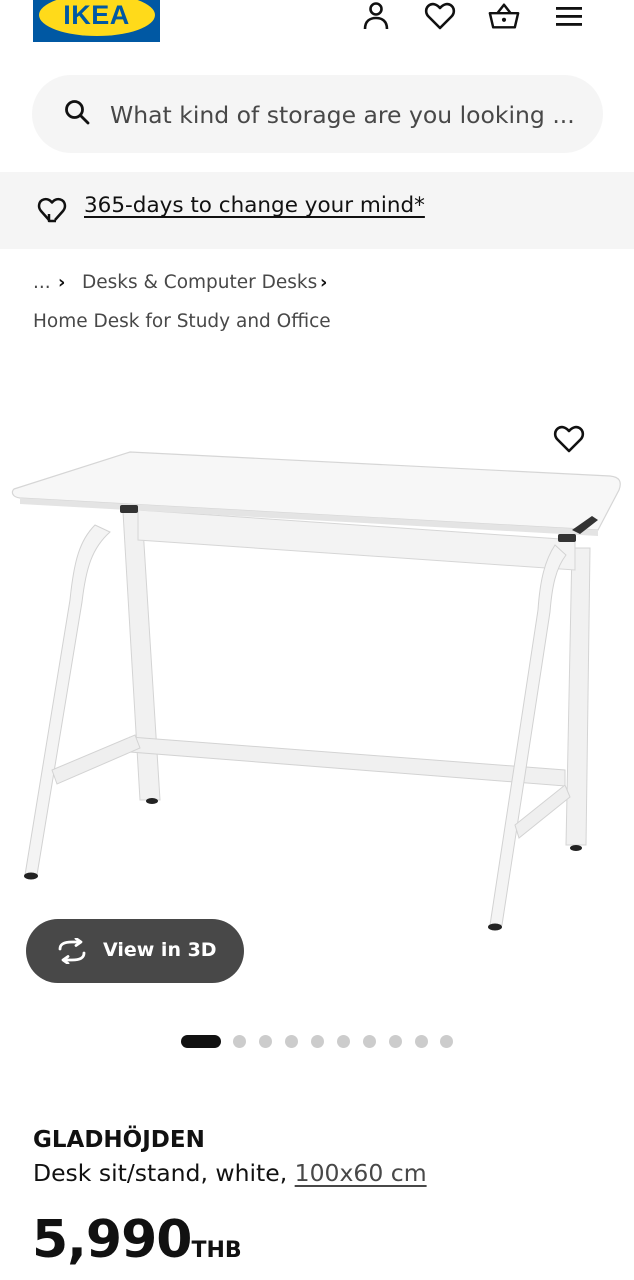  What do you see at coordinates (201, 1041) in the screenshot?
I see `carousel-dot-active` at bounding box center [201, 1041].